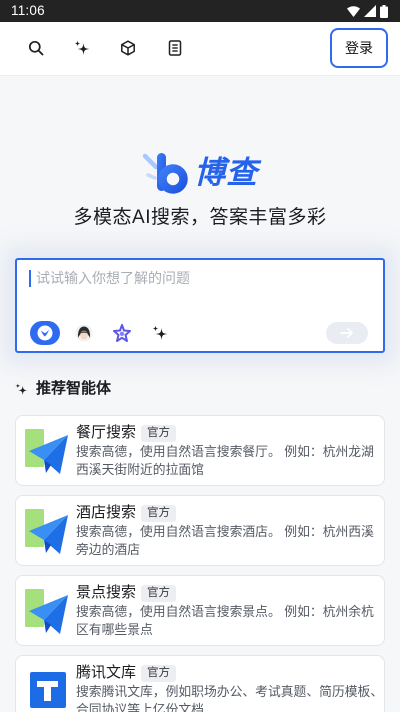  What do you see at coordinates (106, 512) in the screenshot?
I see `agent-title: 酒店搜索` at bounding box center [106, 512].